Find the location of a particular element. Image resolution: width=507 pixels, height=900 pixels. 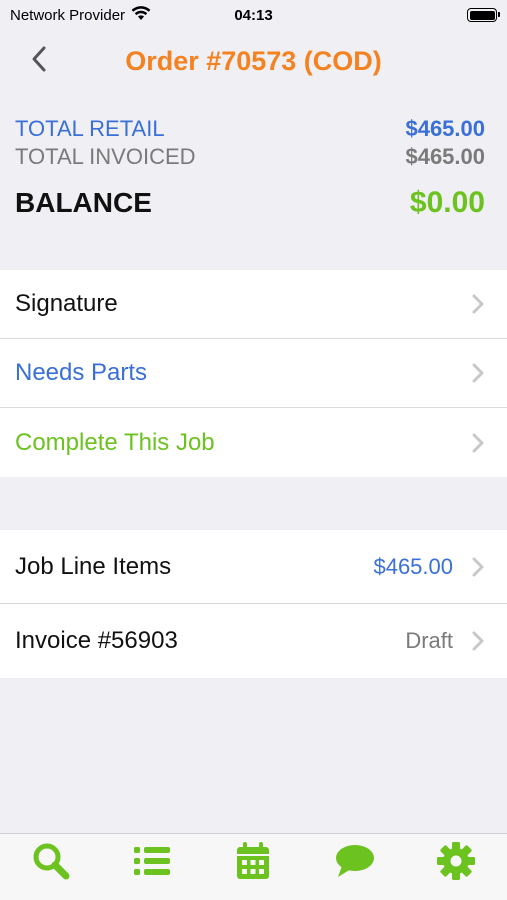

row-accessory: Draft is located at coordinates (445, 641).